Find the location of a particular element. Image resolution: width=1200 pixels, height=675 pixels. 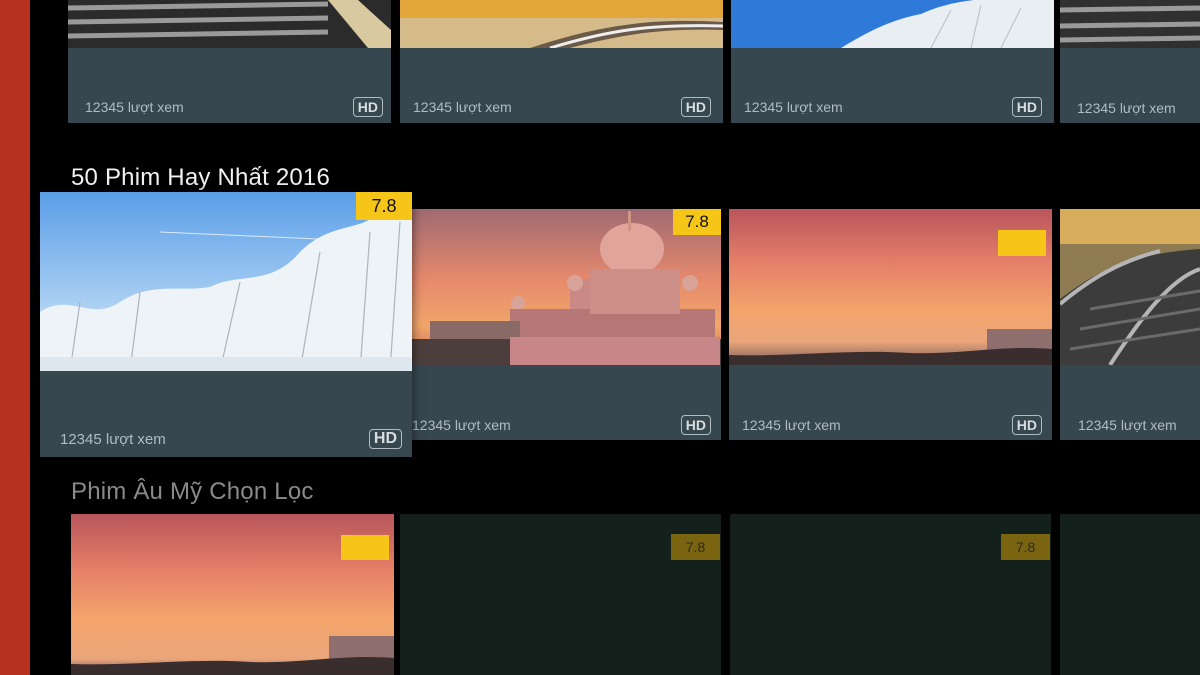

side-rail is located at coordinates (15, 337).